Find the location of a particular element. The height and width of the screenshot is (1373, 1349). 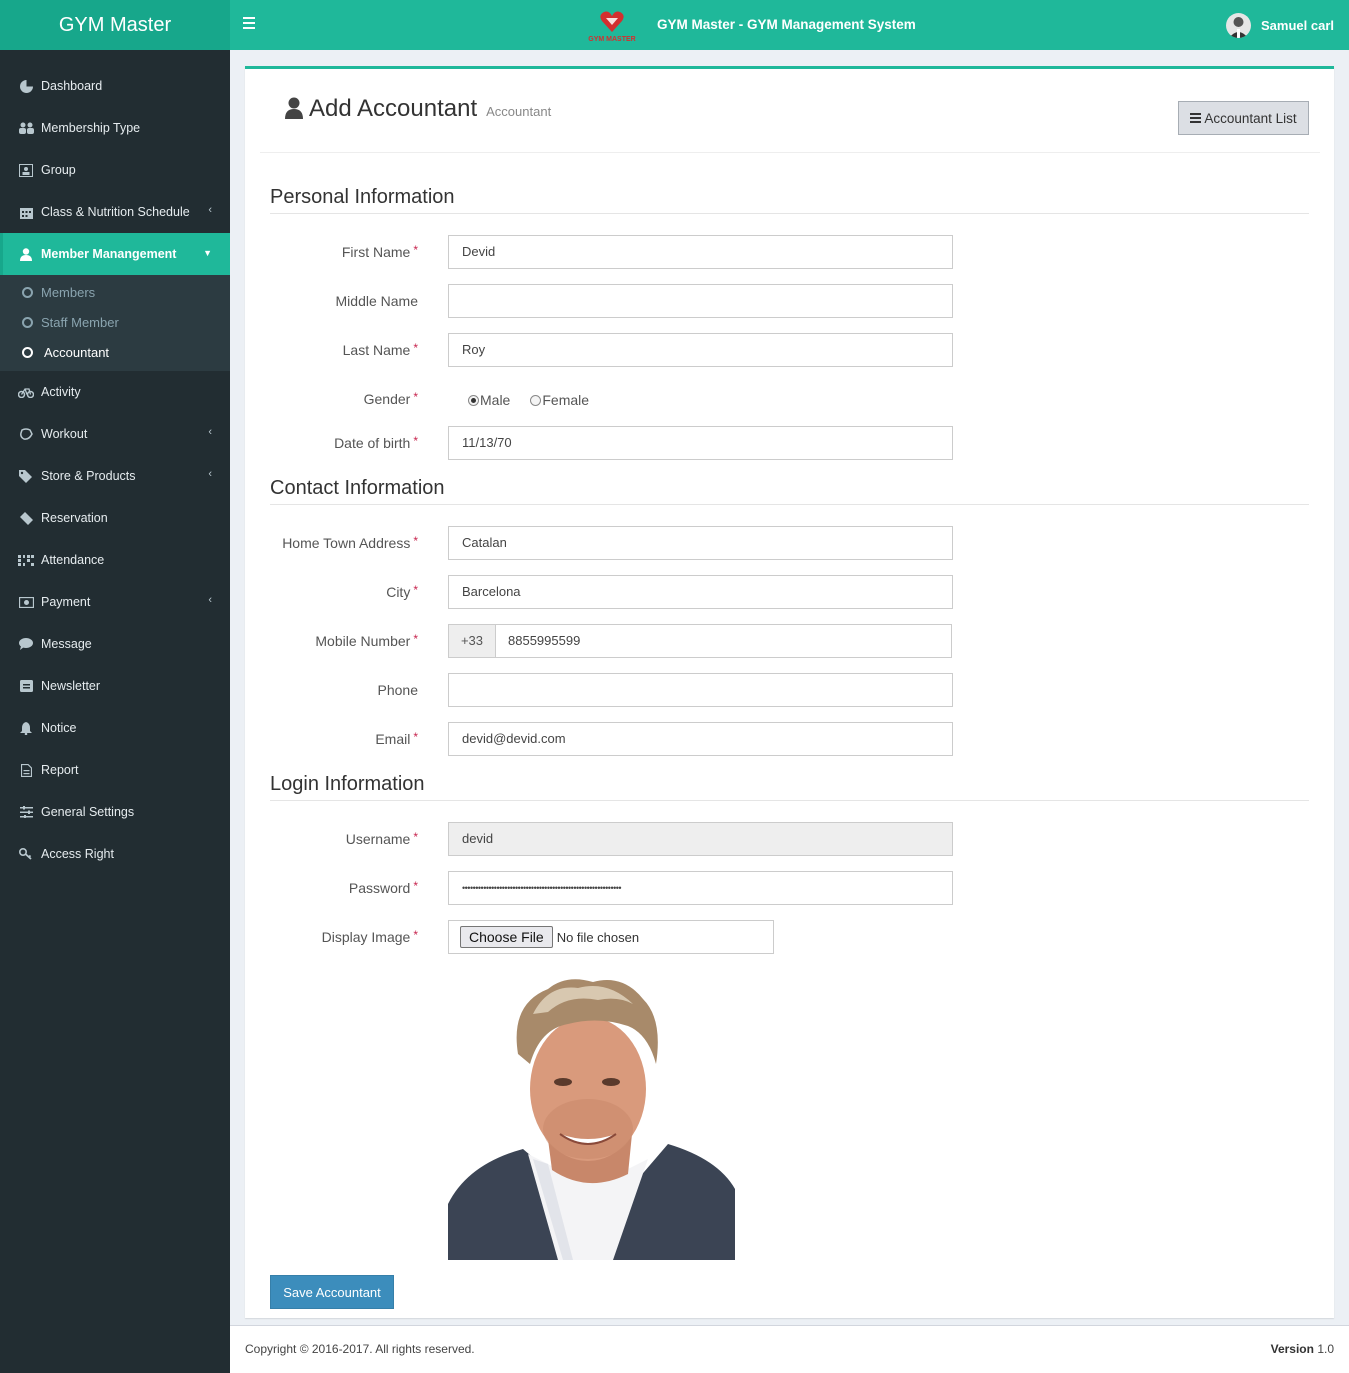

sidebar-item-message: Message is located at coordinates (115, 644).